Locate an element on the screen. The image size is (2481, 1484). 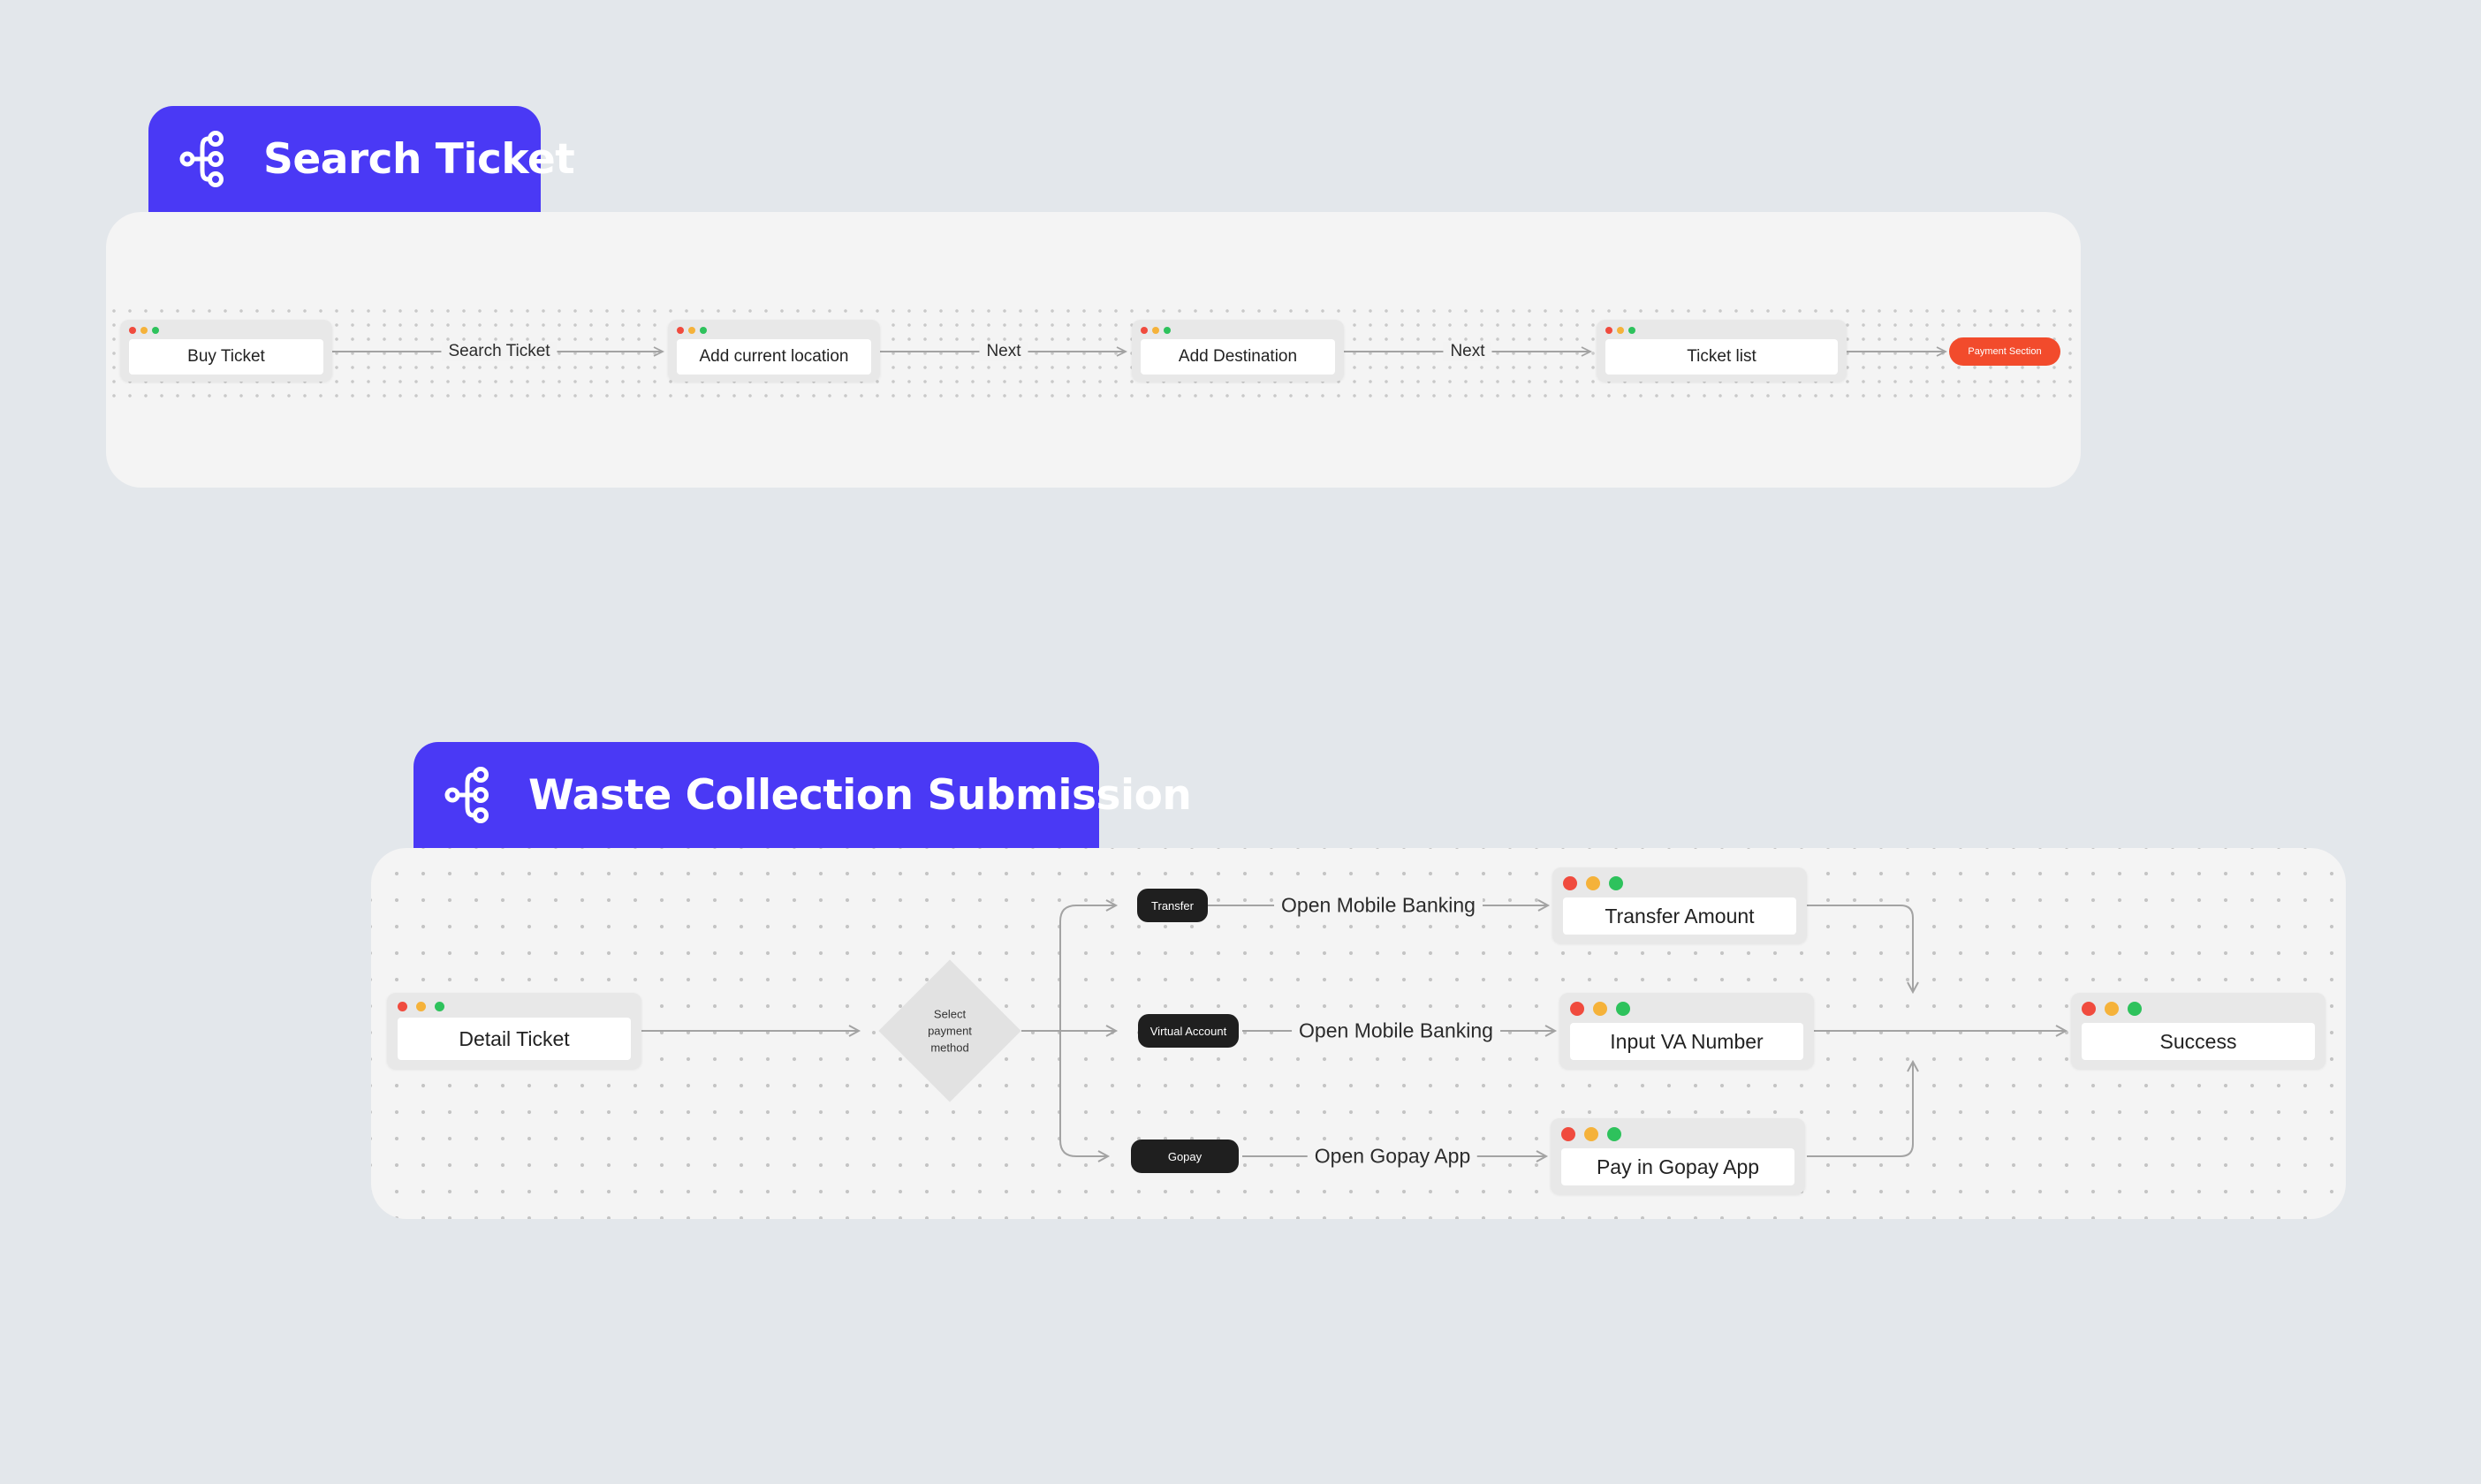
node-ticket-list: Ticket list is located at coordinates (1722, 351).